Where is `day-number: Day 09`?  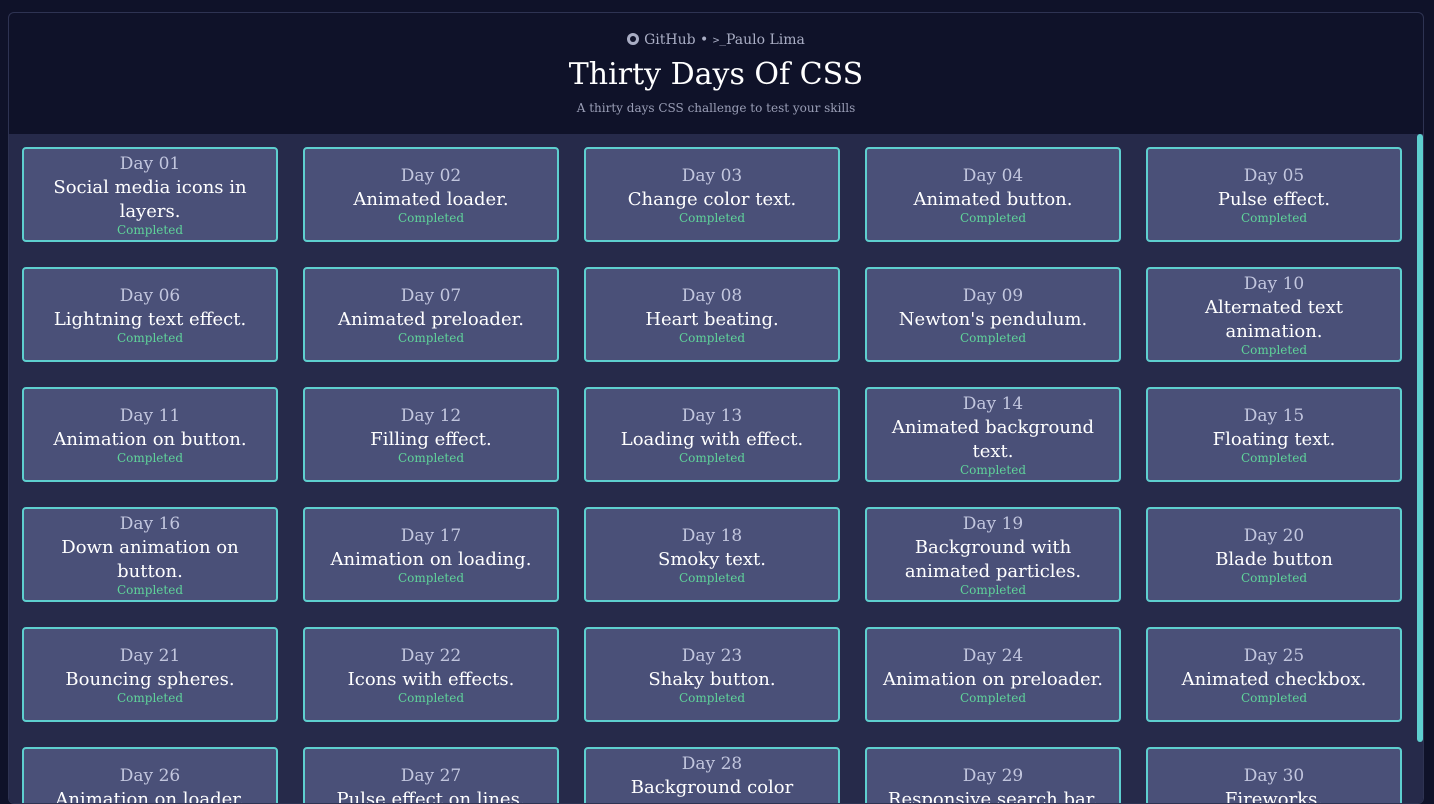
day-number: Day 09 is located at coordinates (993, 296).